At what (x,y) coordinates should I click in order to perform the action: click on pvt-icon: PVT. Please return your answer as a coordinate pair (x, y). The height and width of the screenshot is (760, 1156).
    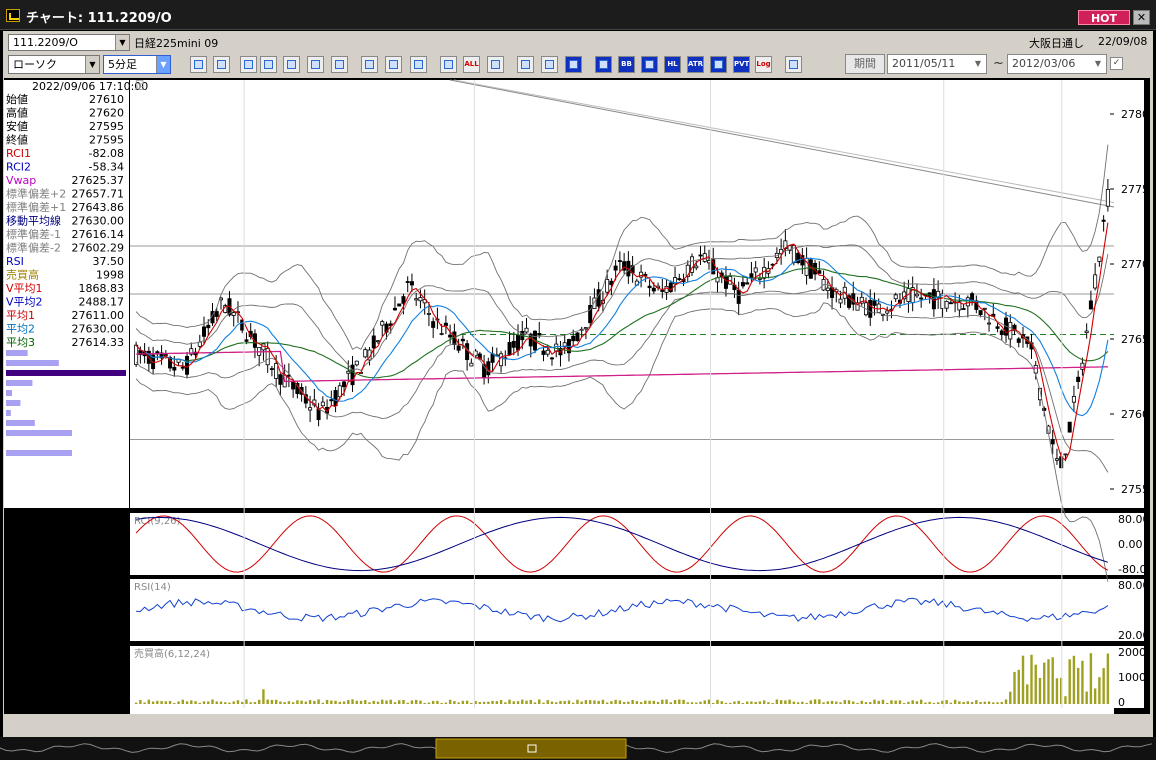
    Looking at the image, I should click on (741, 64).